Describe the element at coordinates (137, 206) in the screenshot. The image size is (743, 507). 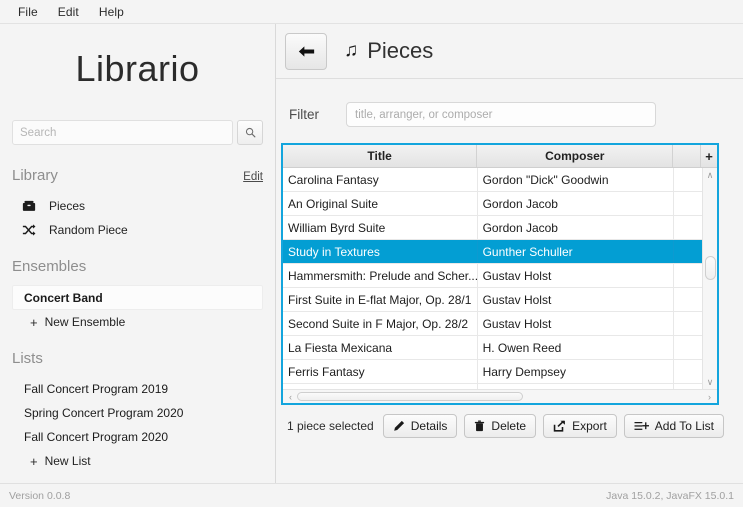
I see `sidebar-item-pieces: Pieces` at that location.